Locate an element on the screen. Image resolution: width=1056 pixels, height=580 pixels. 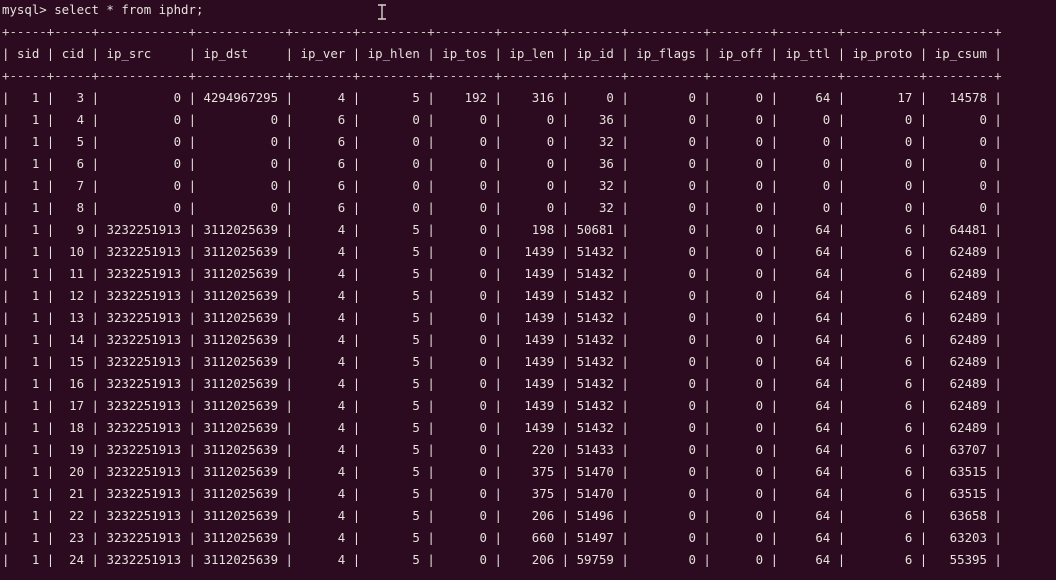
table-cell: 51470 is located at coordinates (595, 471).